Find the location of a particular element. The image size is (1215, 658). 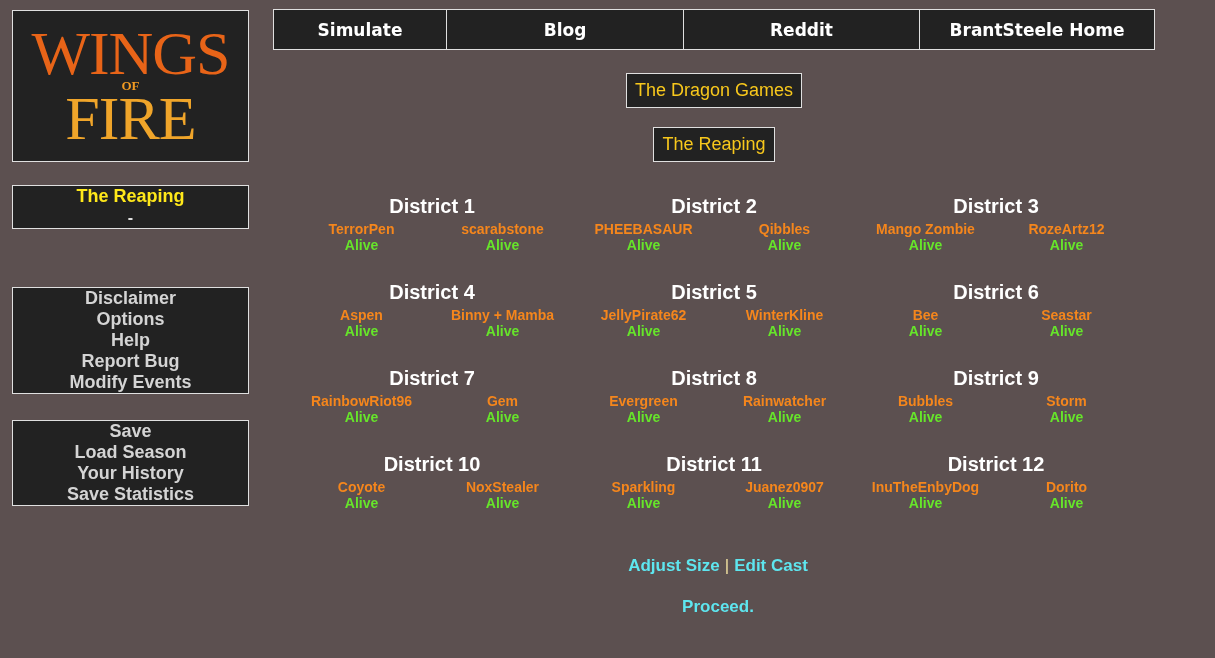

tribute-name: Seastar is located at coordinates (1066, 315).